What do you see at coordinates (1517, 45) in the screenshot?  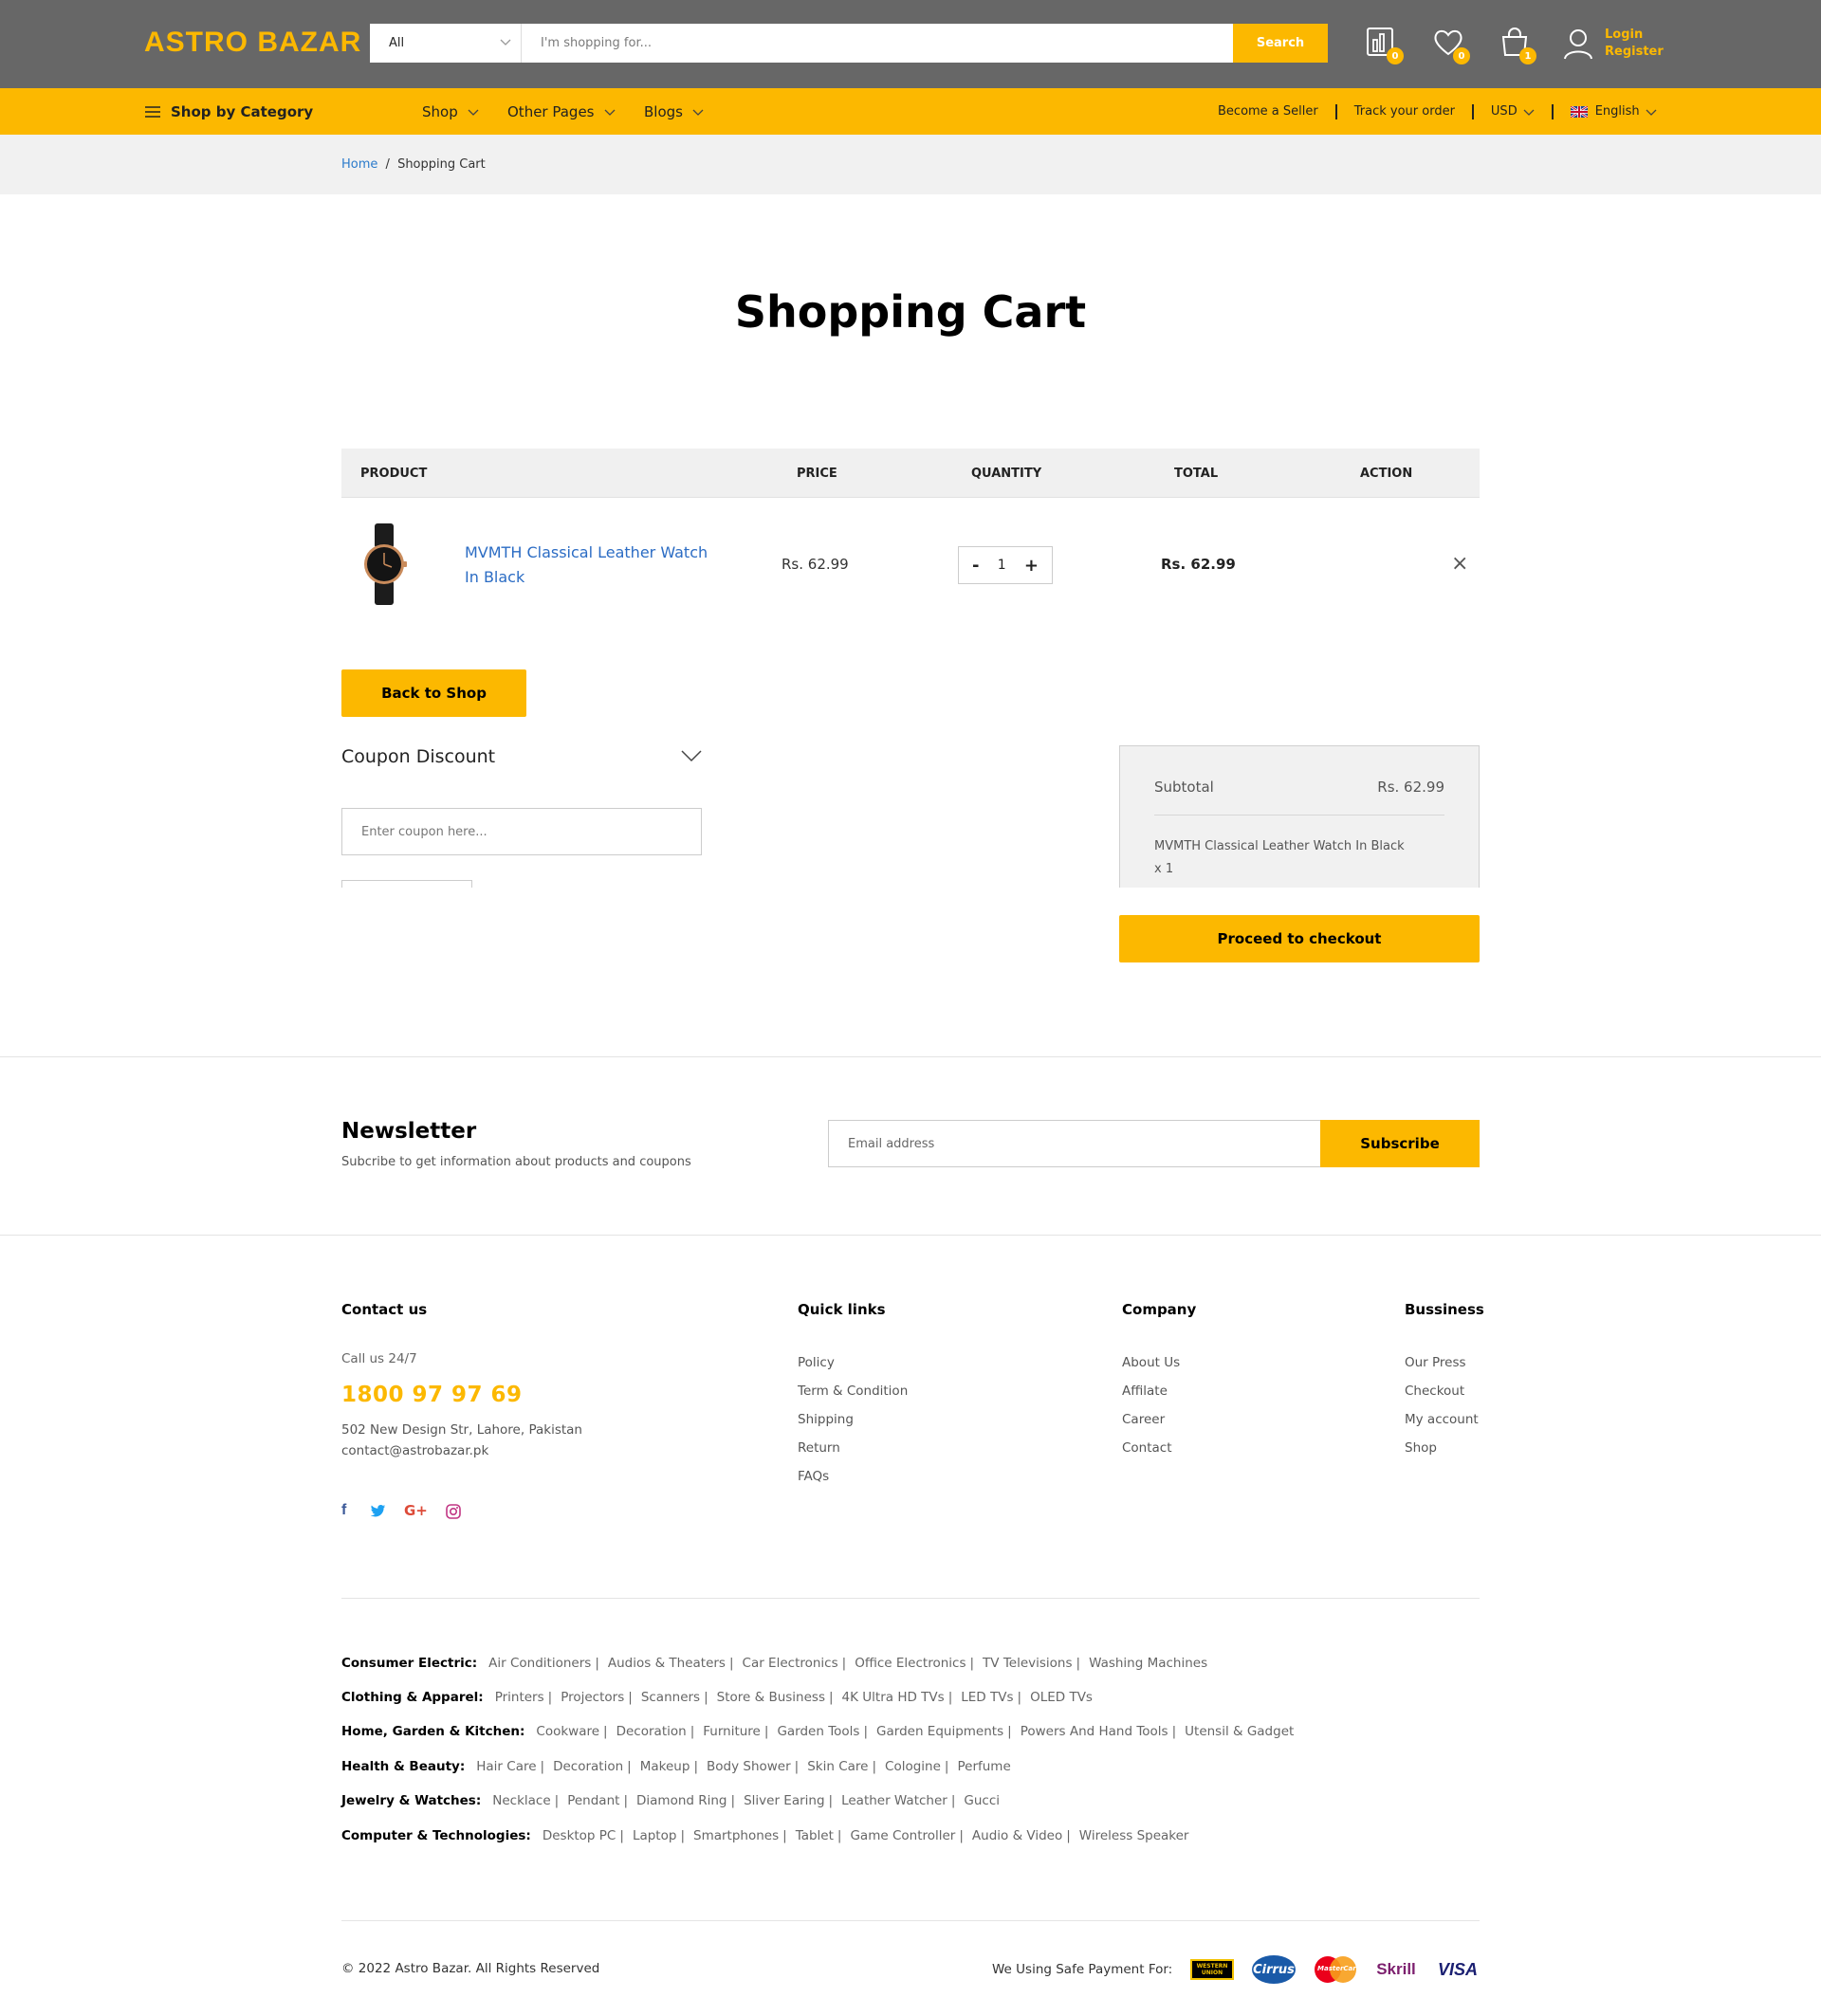 I see `cart-button: 1` at bounding box center [1517, 45].